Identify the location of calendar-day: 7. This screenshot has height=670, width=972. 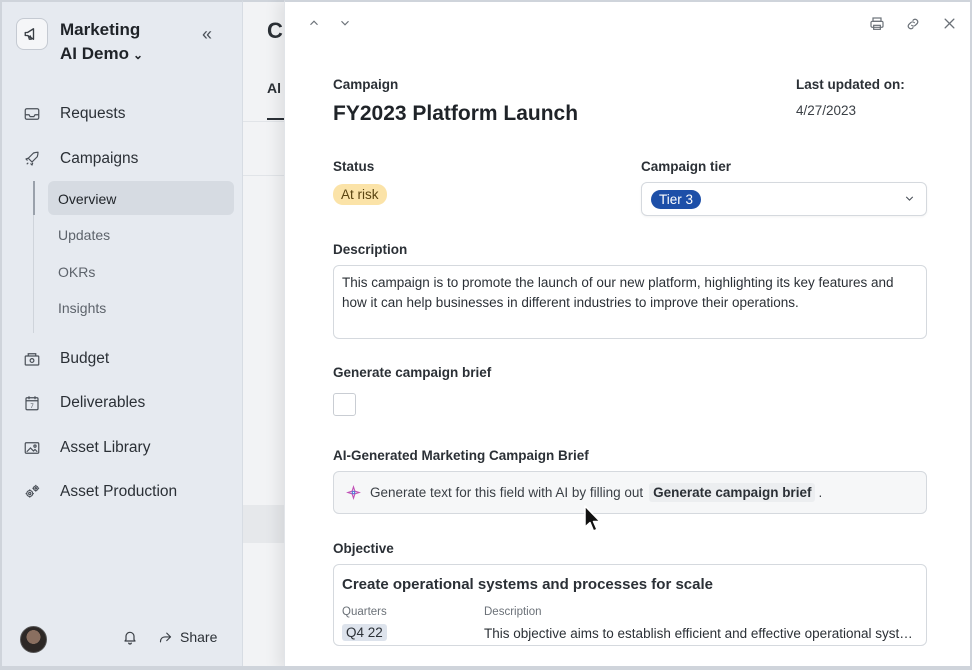
(32, 407).